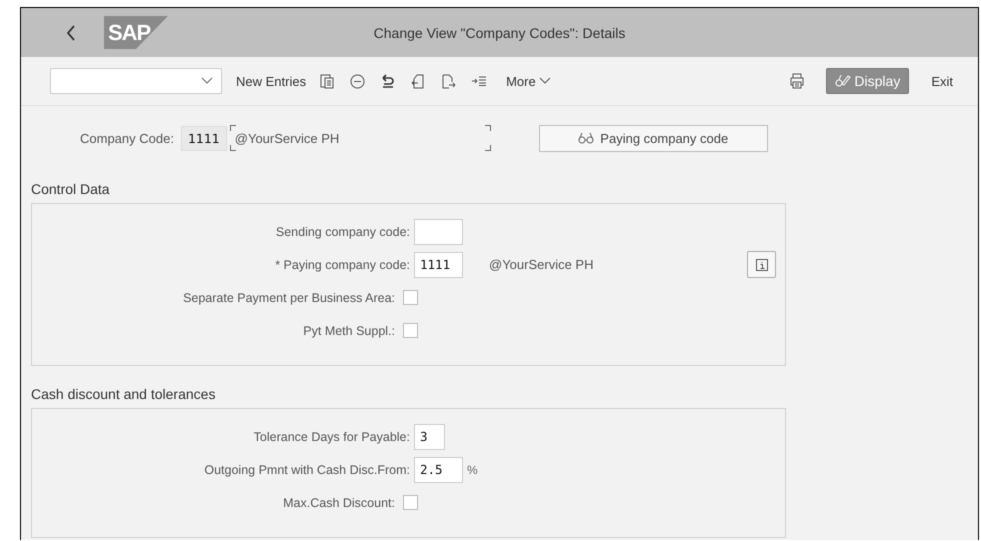 This screenshot has width=981, height=541. What do you see at coordinates (942, 81) in the screenshot?
I see `exit-button: Exit` at bounding box center [942, 81].